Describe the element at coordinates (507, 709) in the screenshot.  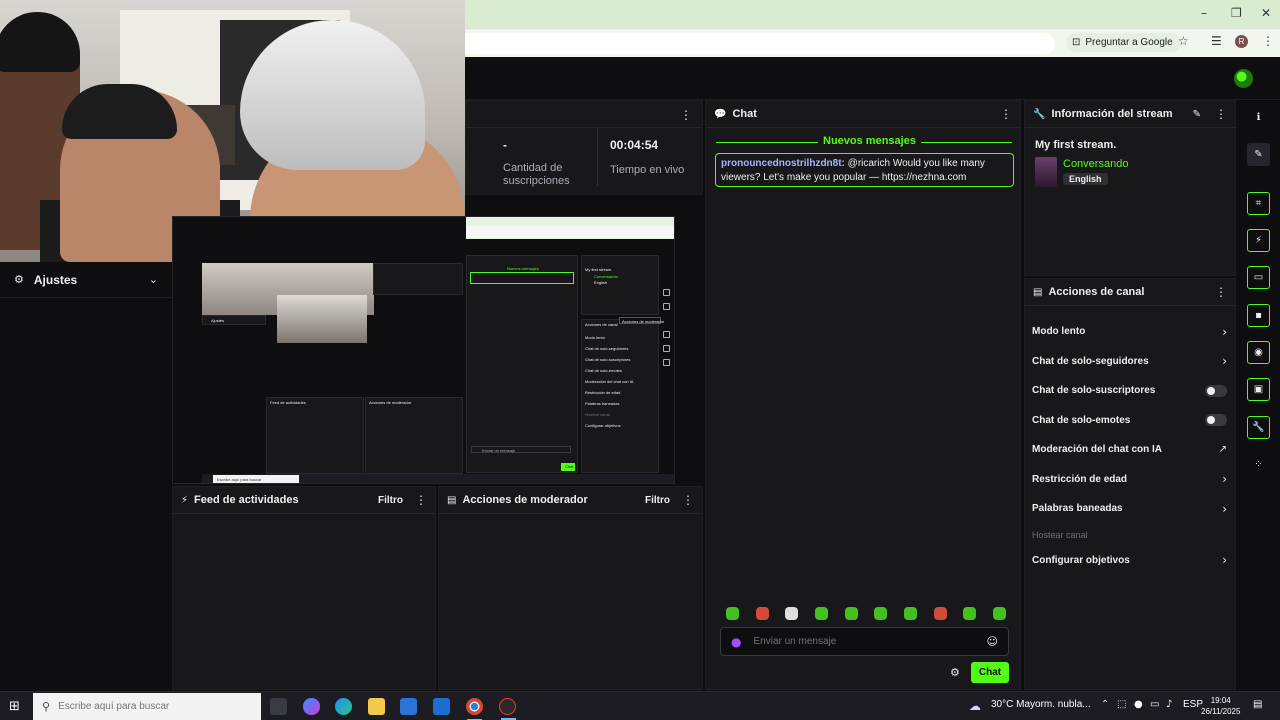
I see `obs-studio-icon` at that location.